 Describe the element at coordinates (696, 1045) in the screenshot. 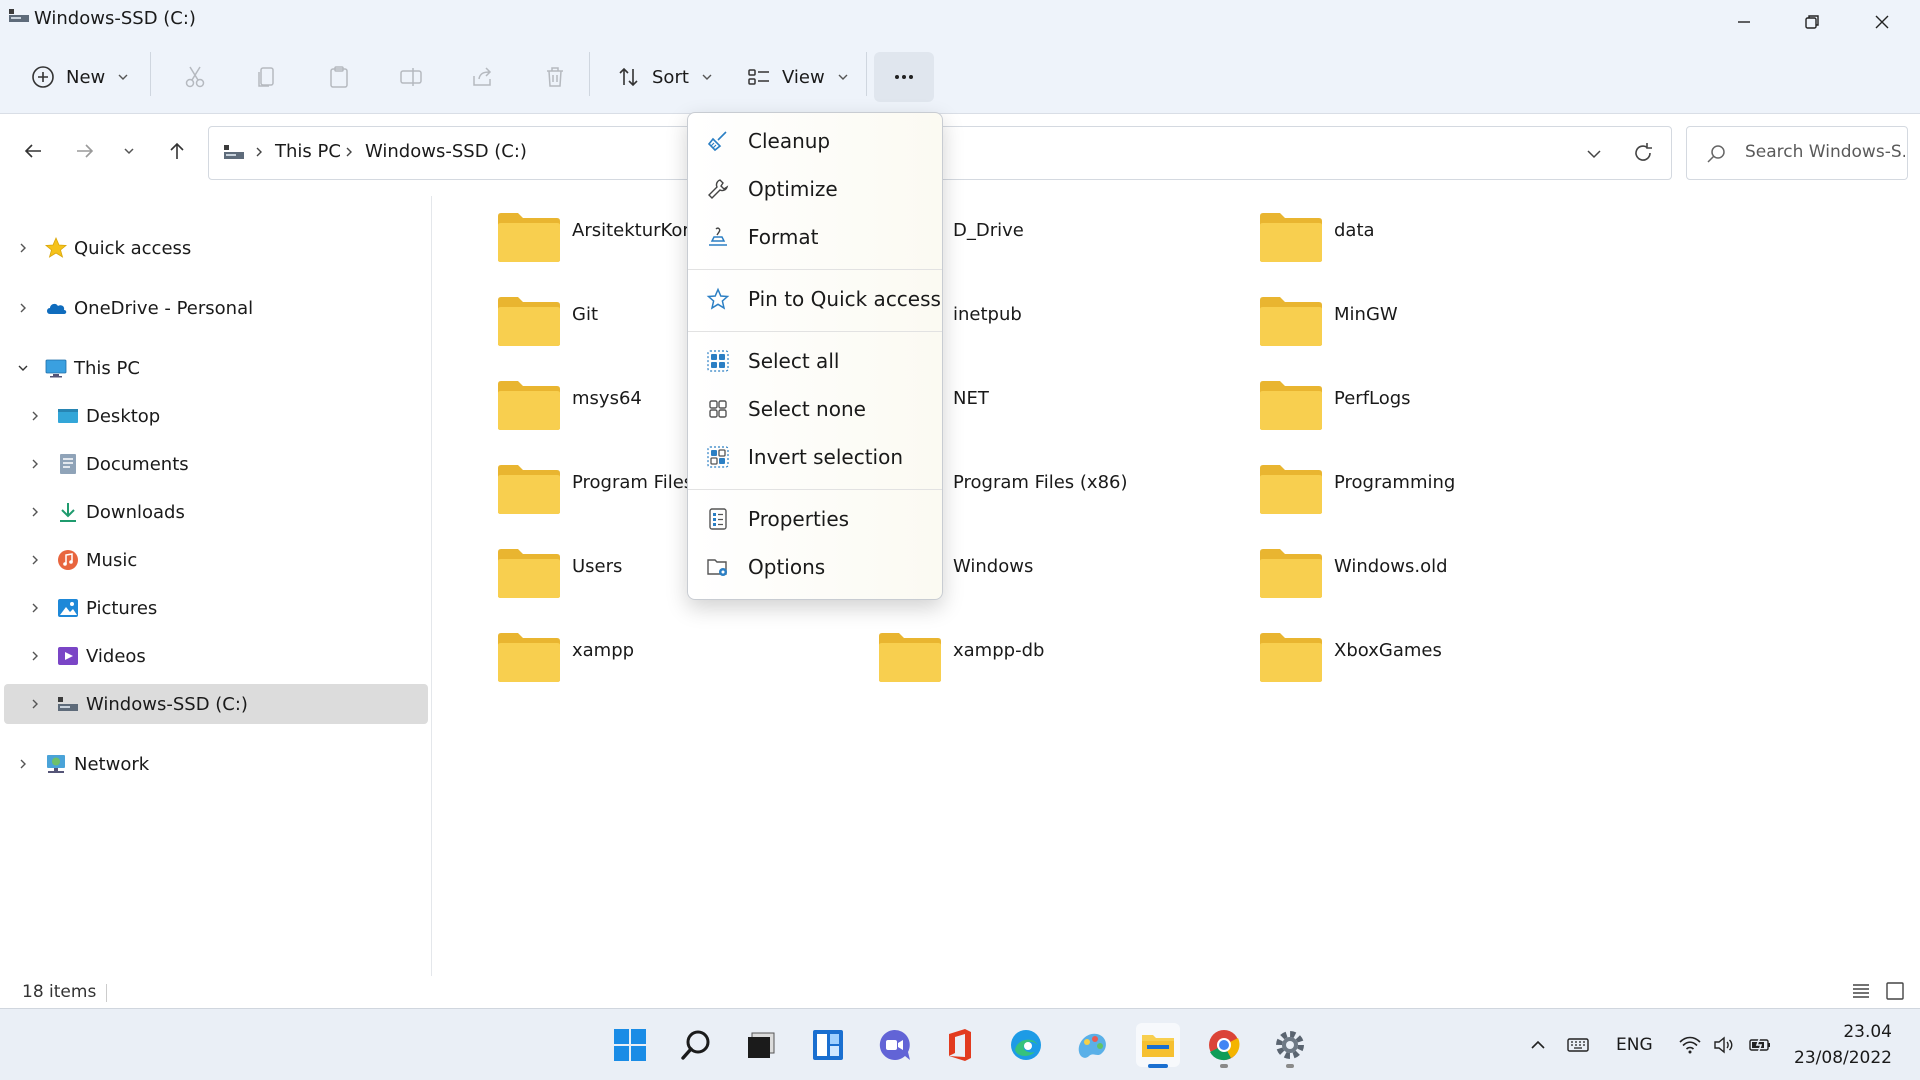

I see `search-button` at that location.